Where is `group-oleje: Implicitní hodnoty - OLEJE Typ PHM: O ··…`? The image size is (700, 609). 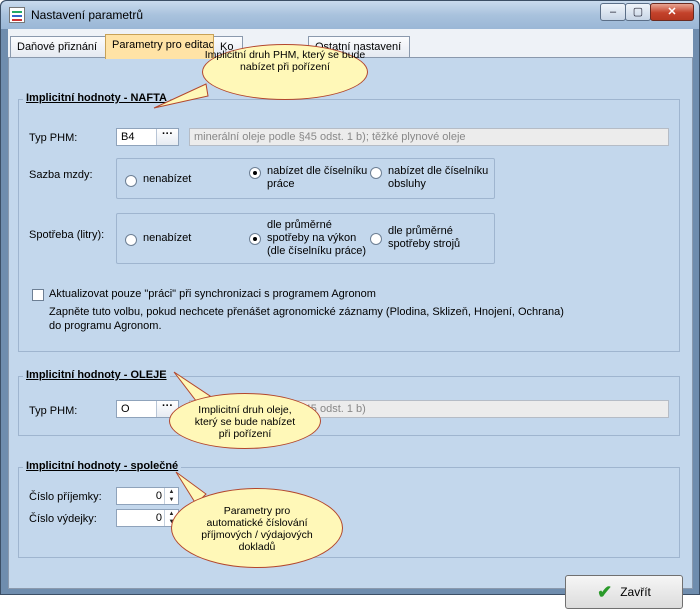 group-oleje: Implicitní hodnoty - OLEJE Typ PHM: O ··… is located at coordinates (349, 402).